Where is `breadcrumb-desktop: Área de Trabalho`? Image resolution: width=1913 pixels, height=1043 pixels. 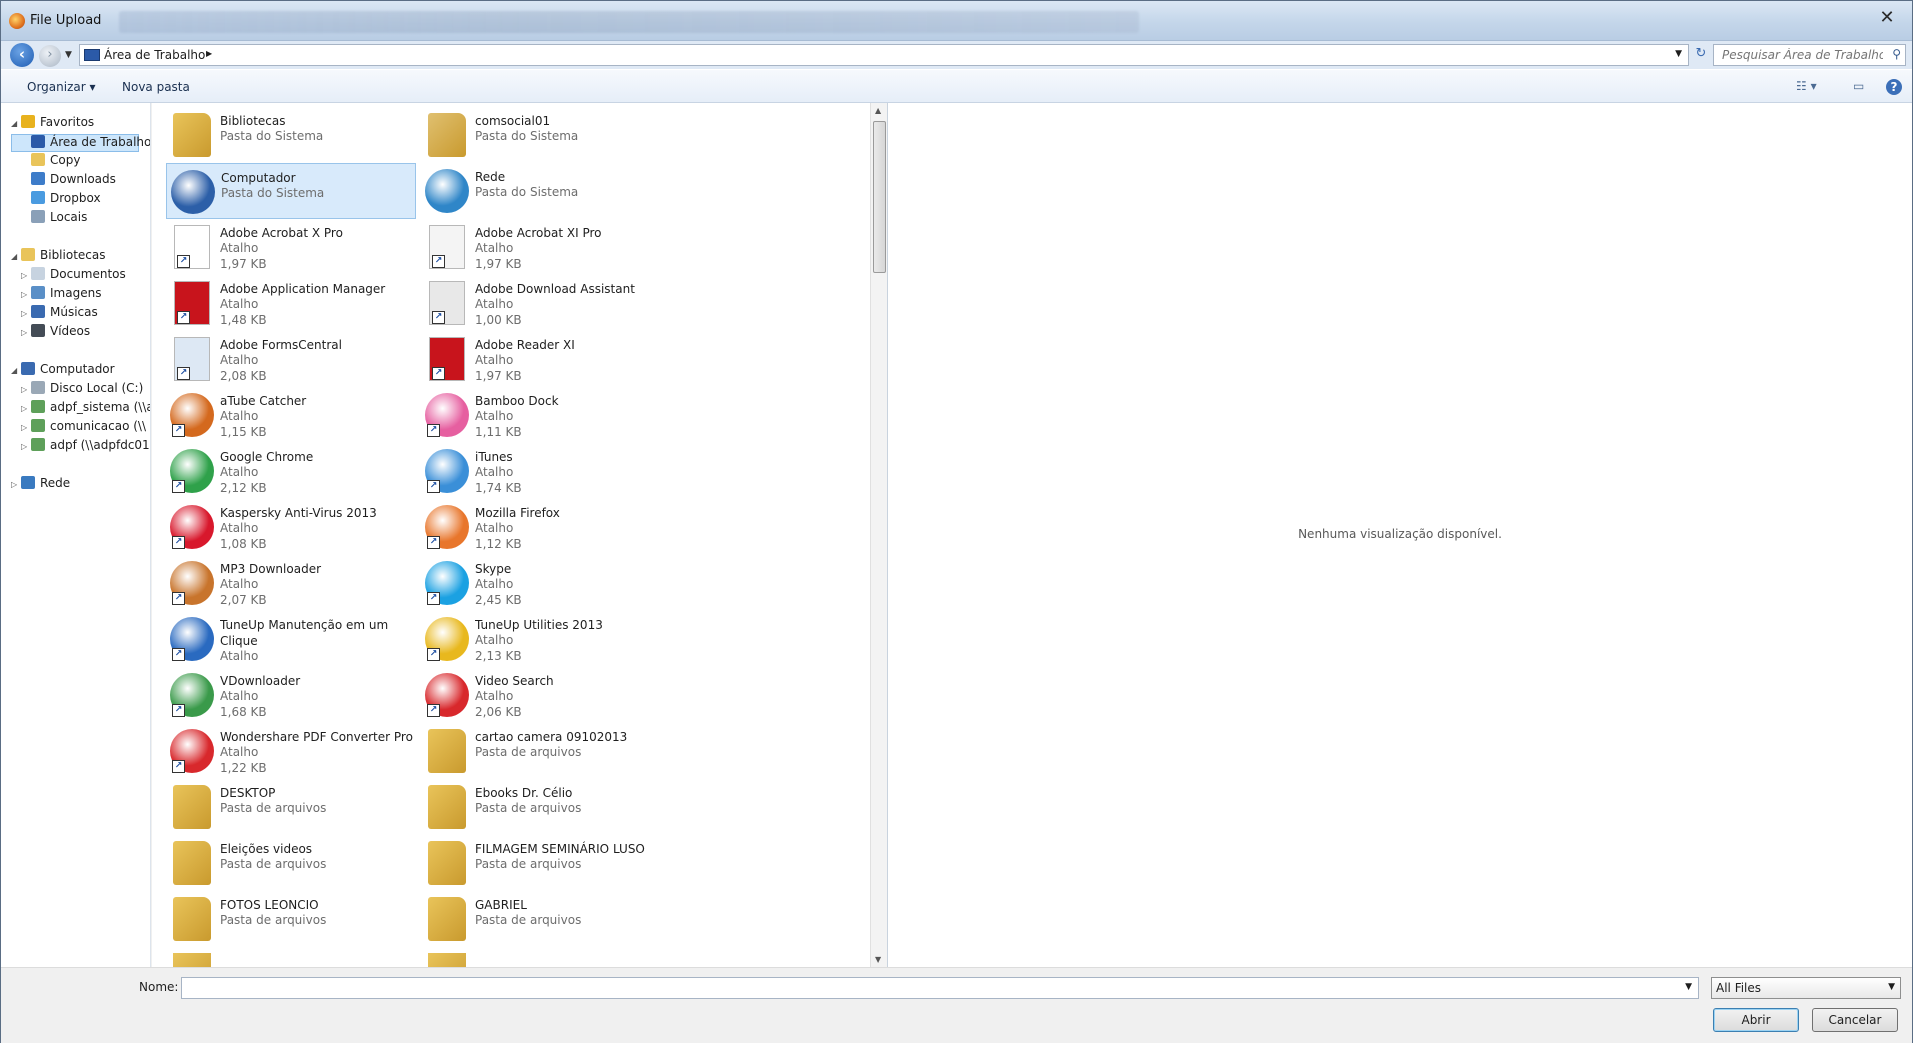
breadcrumb-desktop: Área de Trabalho is located at coordinates (154, 55).